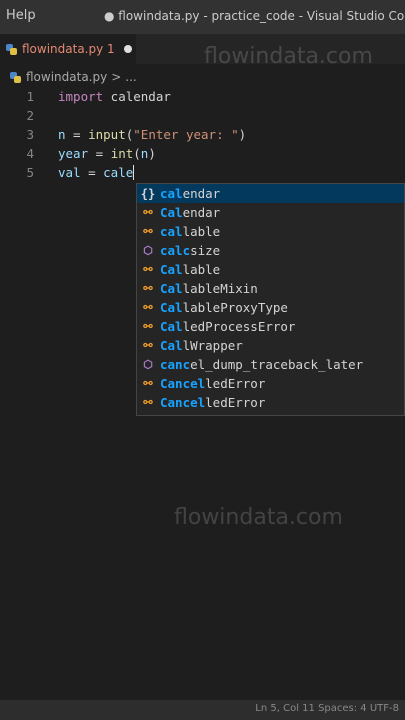  I want to click on line-number: 5, so click(30, 172).